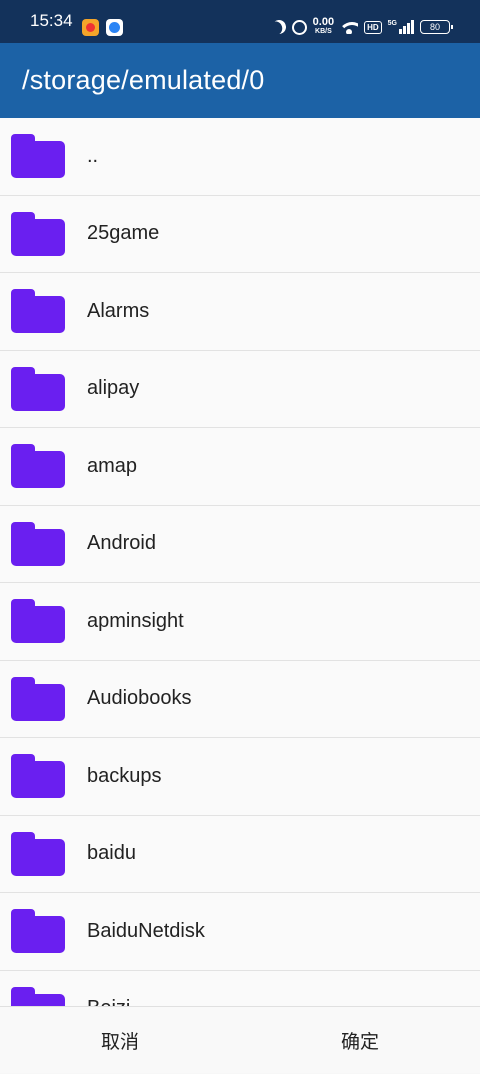 This screenshot has height=1074, width=480. Describe the element at coordinates (93, 155) in the screenshot. I see `list-item-label: ..` at that location.